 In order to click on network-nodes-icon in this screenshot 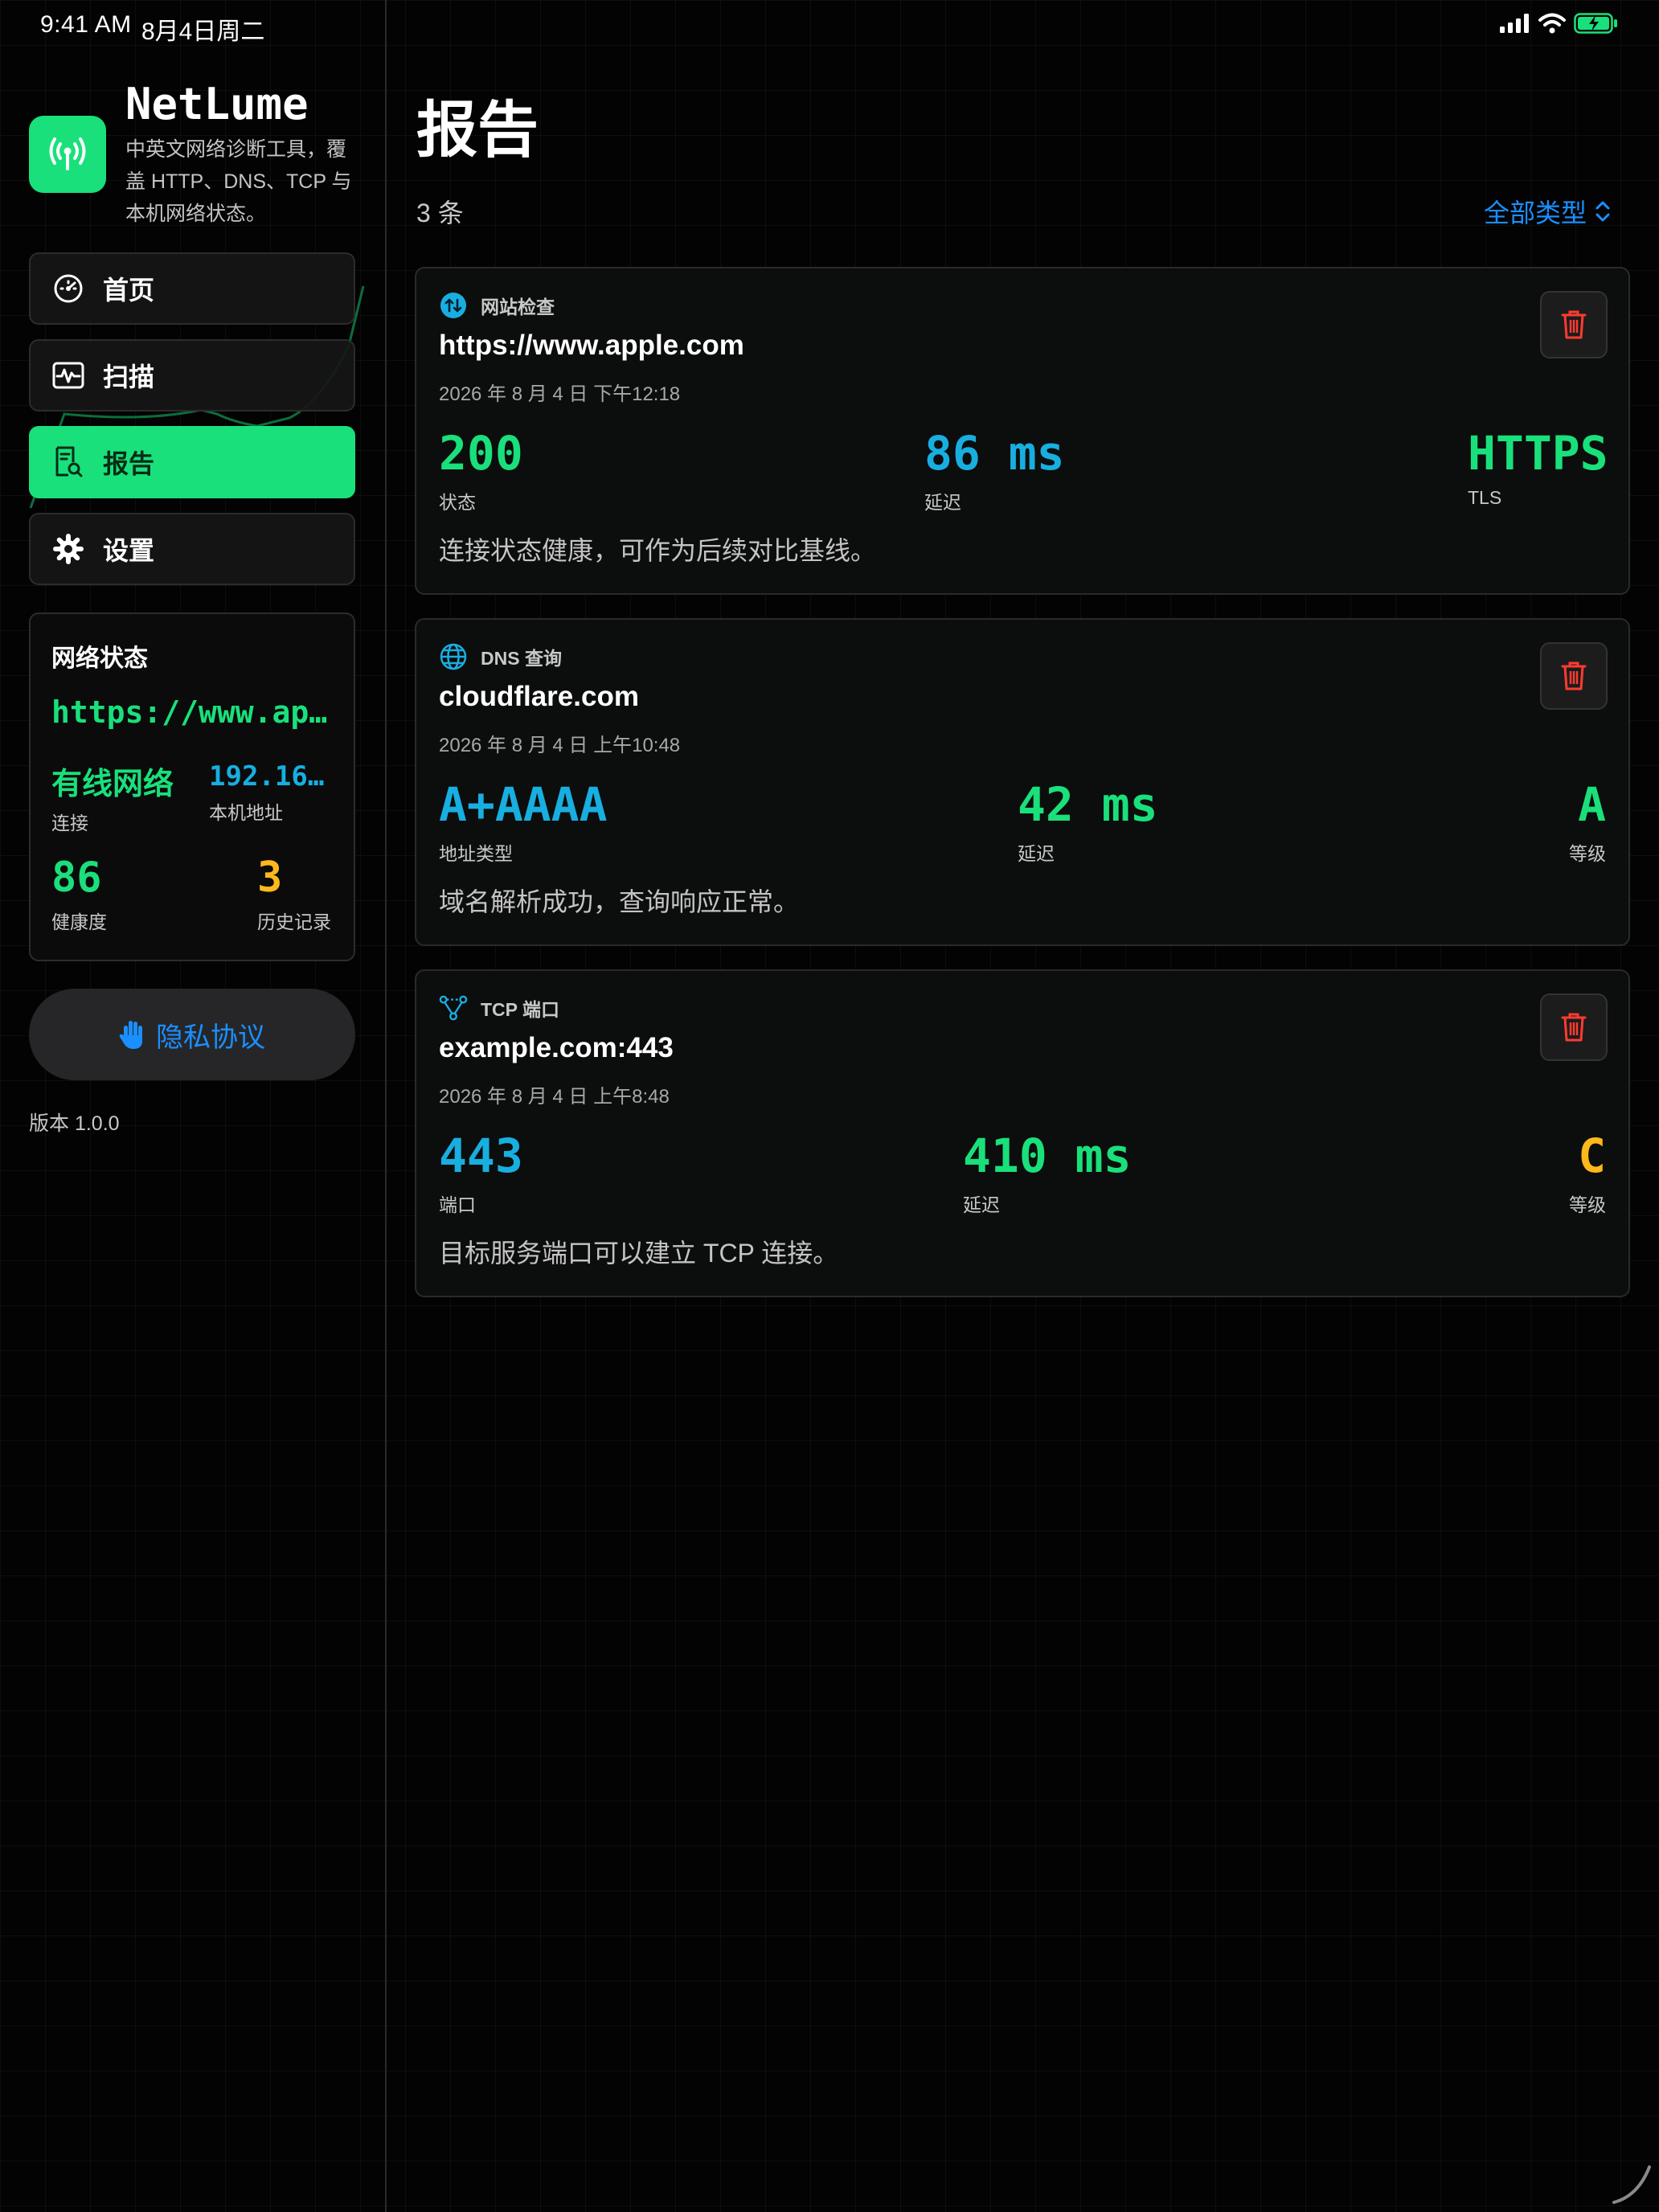, I will do `click(453, 1007)`.